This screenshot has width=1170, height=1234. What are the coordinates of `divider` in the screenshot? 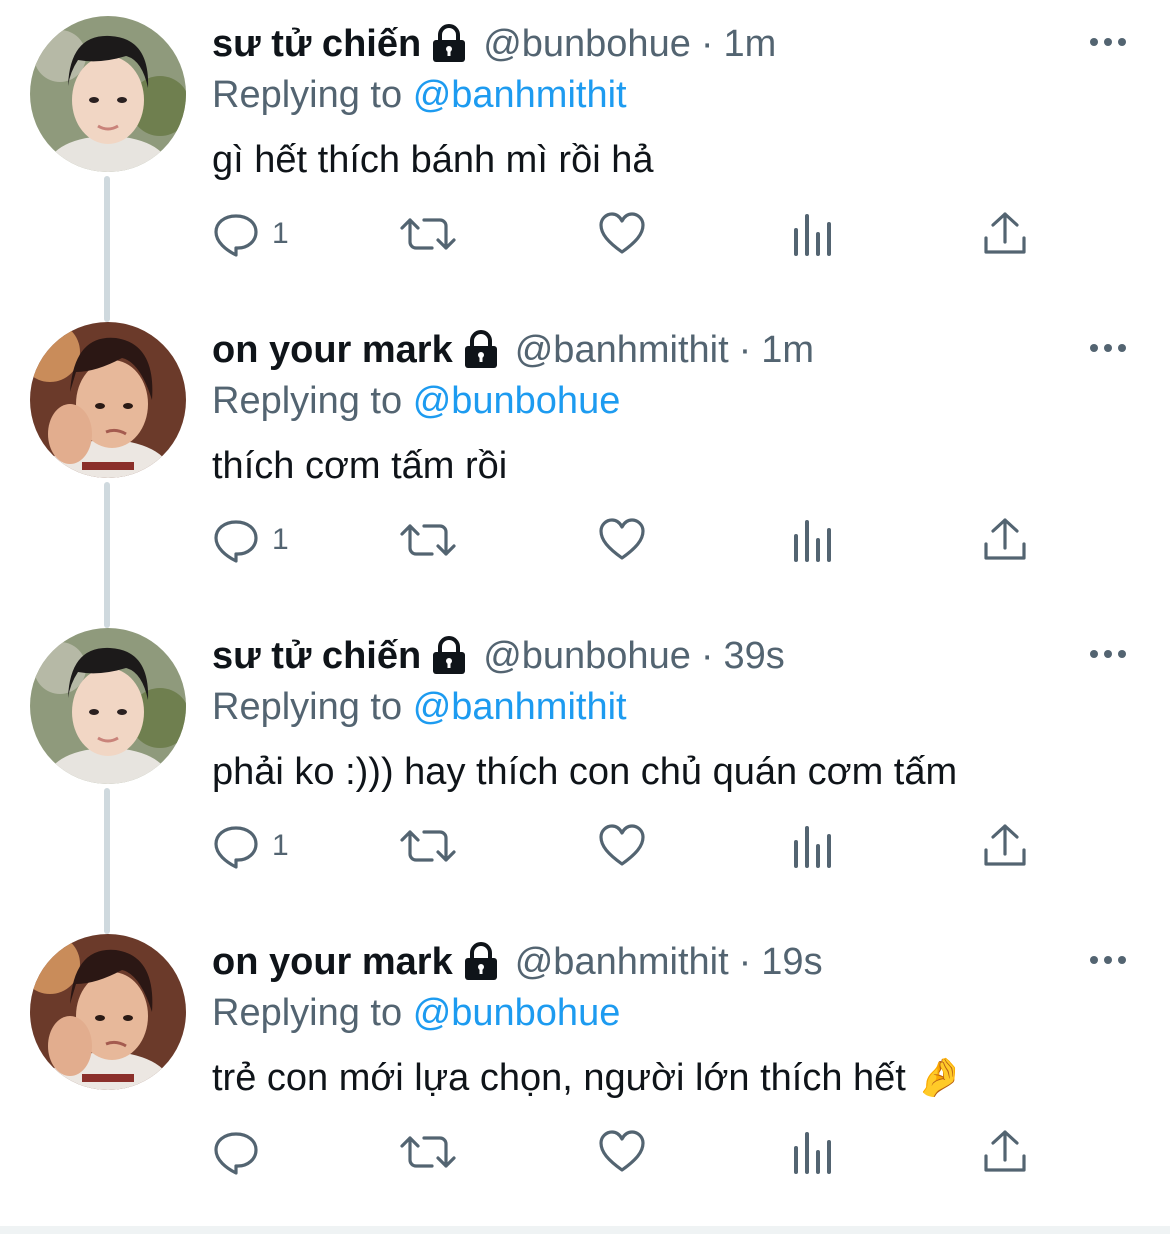 It's located at (585, 1230).